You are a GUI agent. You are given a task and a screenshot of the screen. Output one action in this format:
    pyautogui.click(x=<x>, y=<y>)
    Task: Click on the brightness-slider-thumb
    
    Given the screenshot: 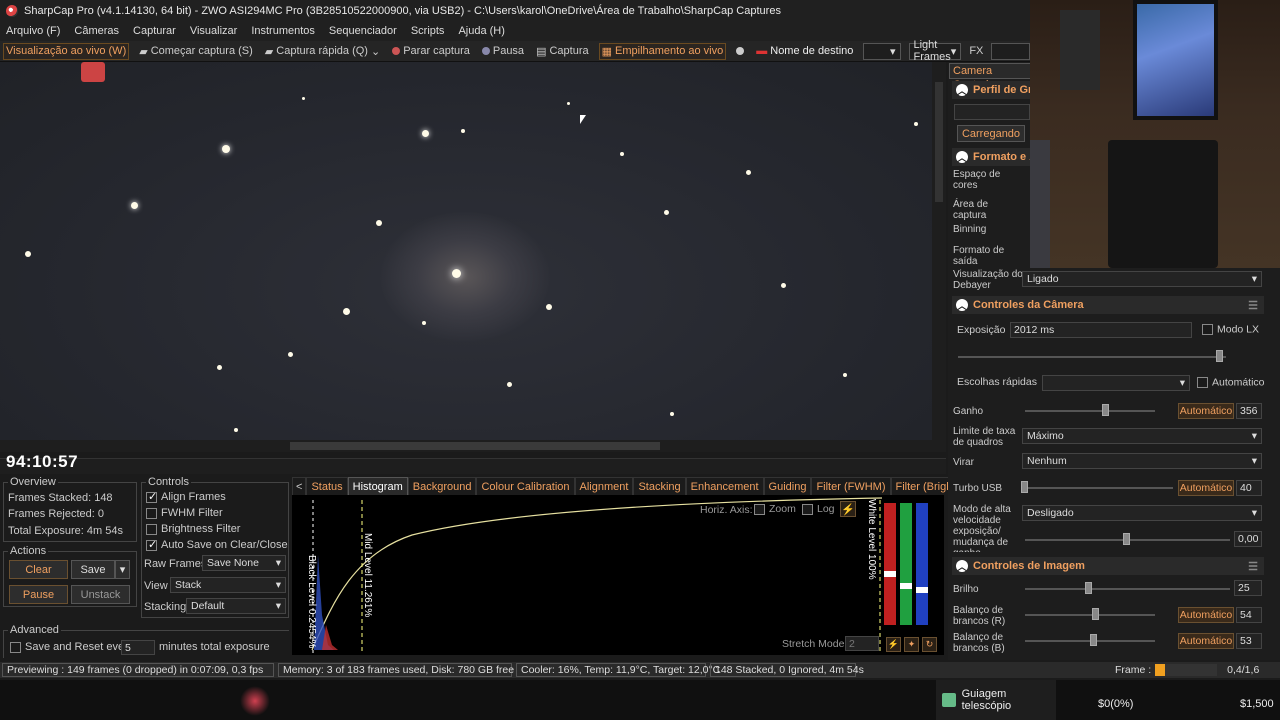 What is the action you would take?
    pyautogui.click(x=1088, y=588)
    